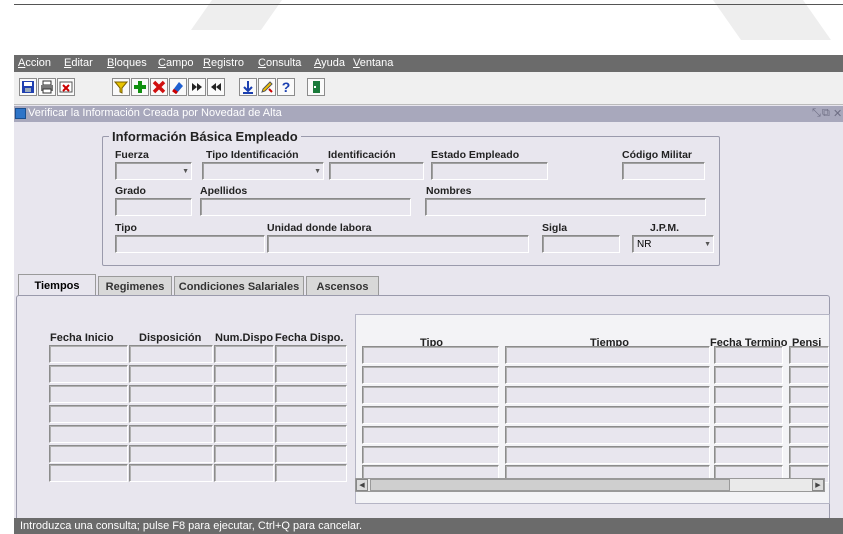 Image resolution: width=843 pixels, height=534 pixels. I want to click on estado-empleado-field, so click(489, 171).